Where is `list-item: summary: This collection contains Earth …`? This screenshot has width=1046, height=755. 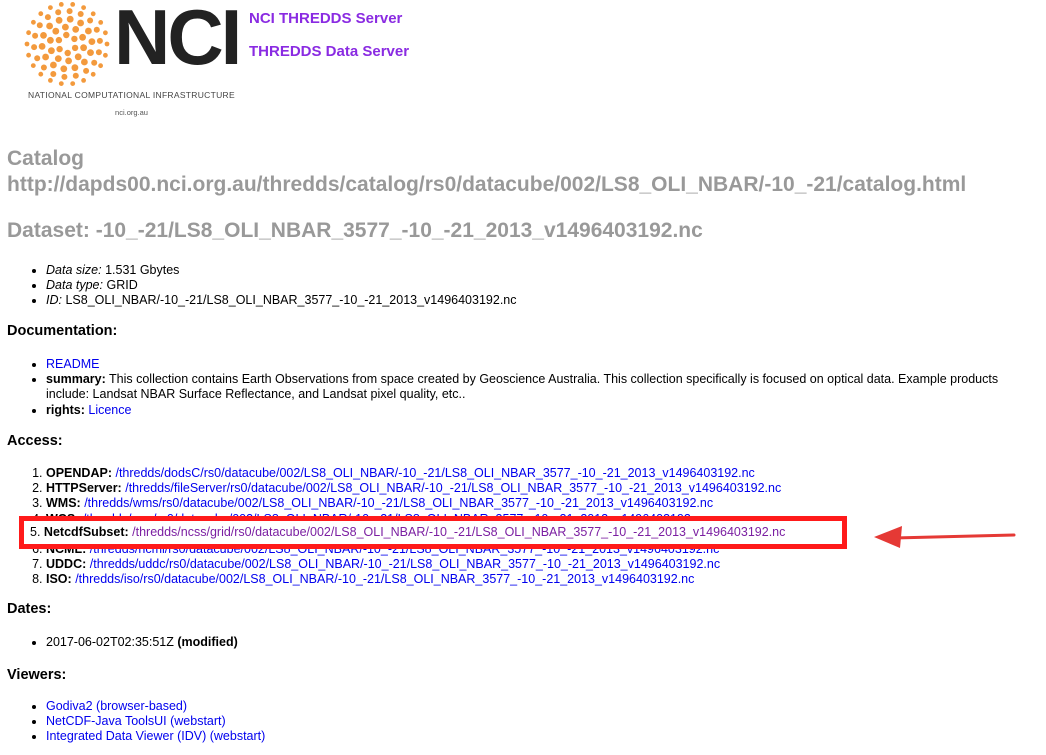 list-item: summary: This collection contains Earth … is located at coordinates (533, 387).